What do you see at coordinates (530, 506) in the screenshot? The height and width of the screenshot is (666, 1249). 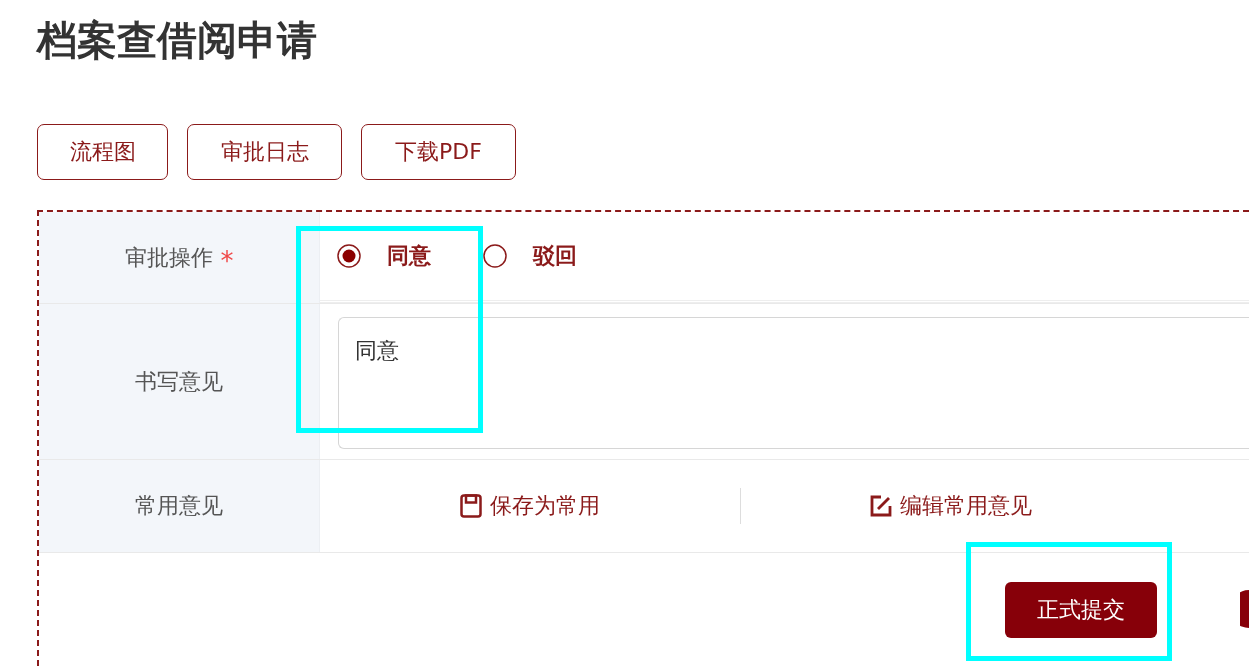 I see `save-link: 保存为常用` at bounding box center [530, 506].